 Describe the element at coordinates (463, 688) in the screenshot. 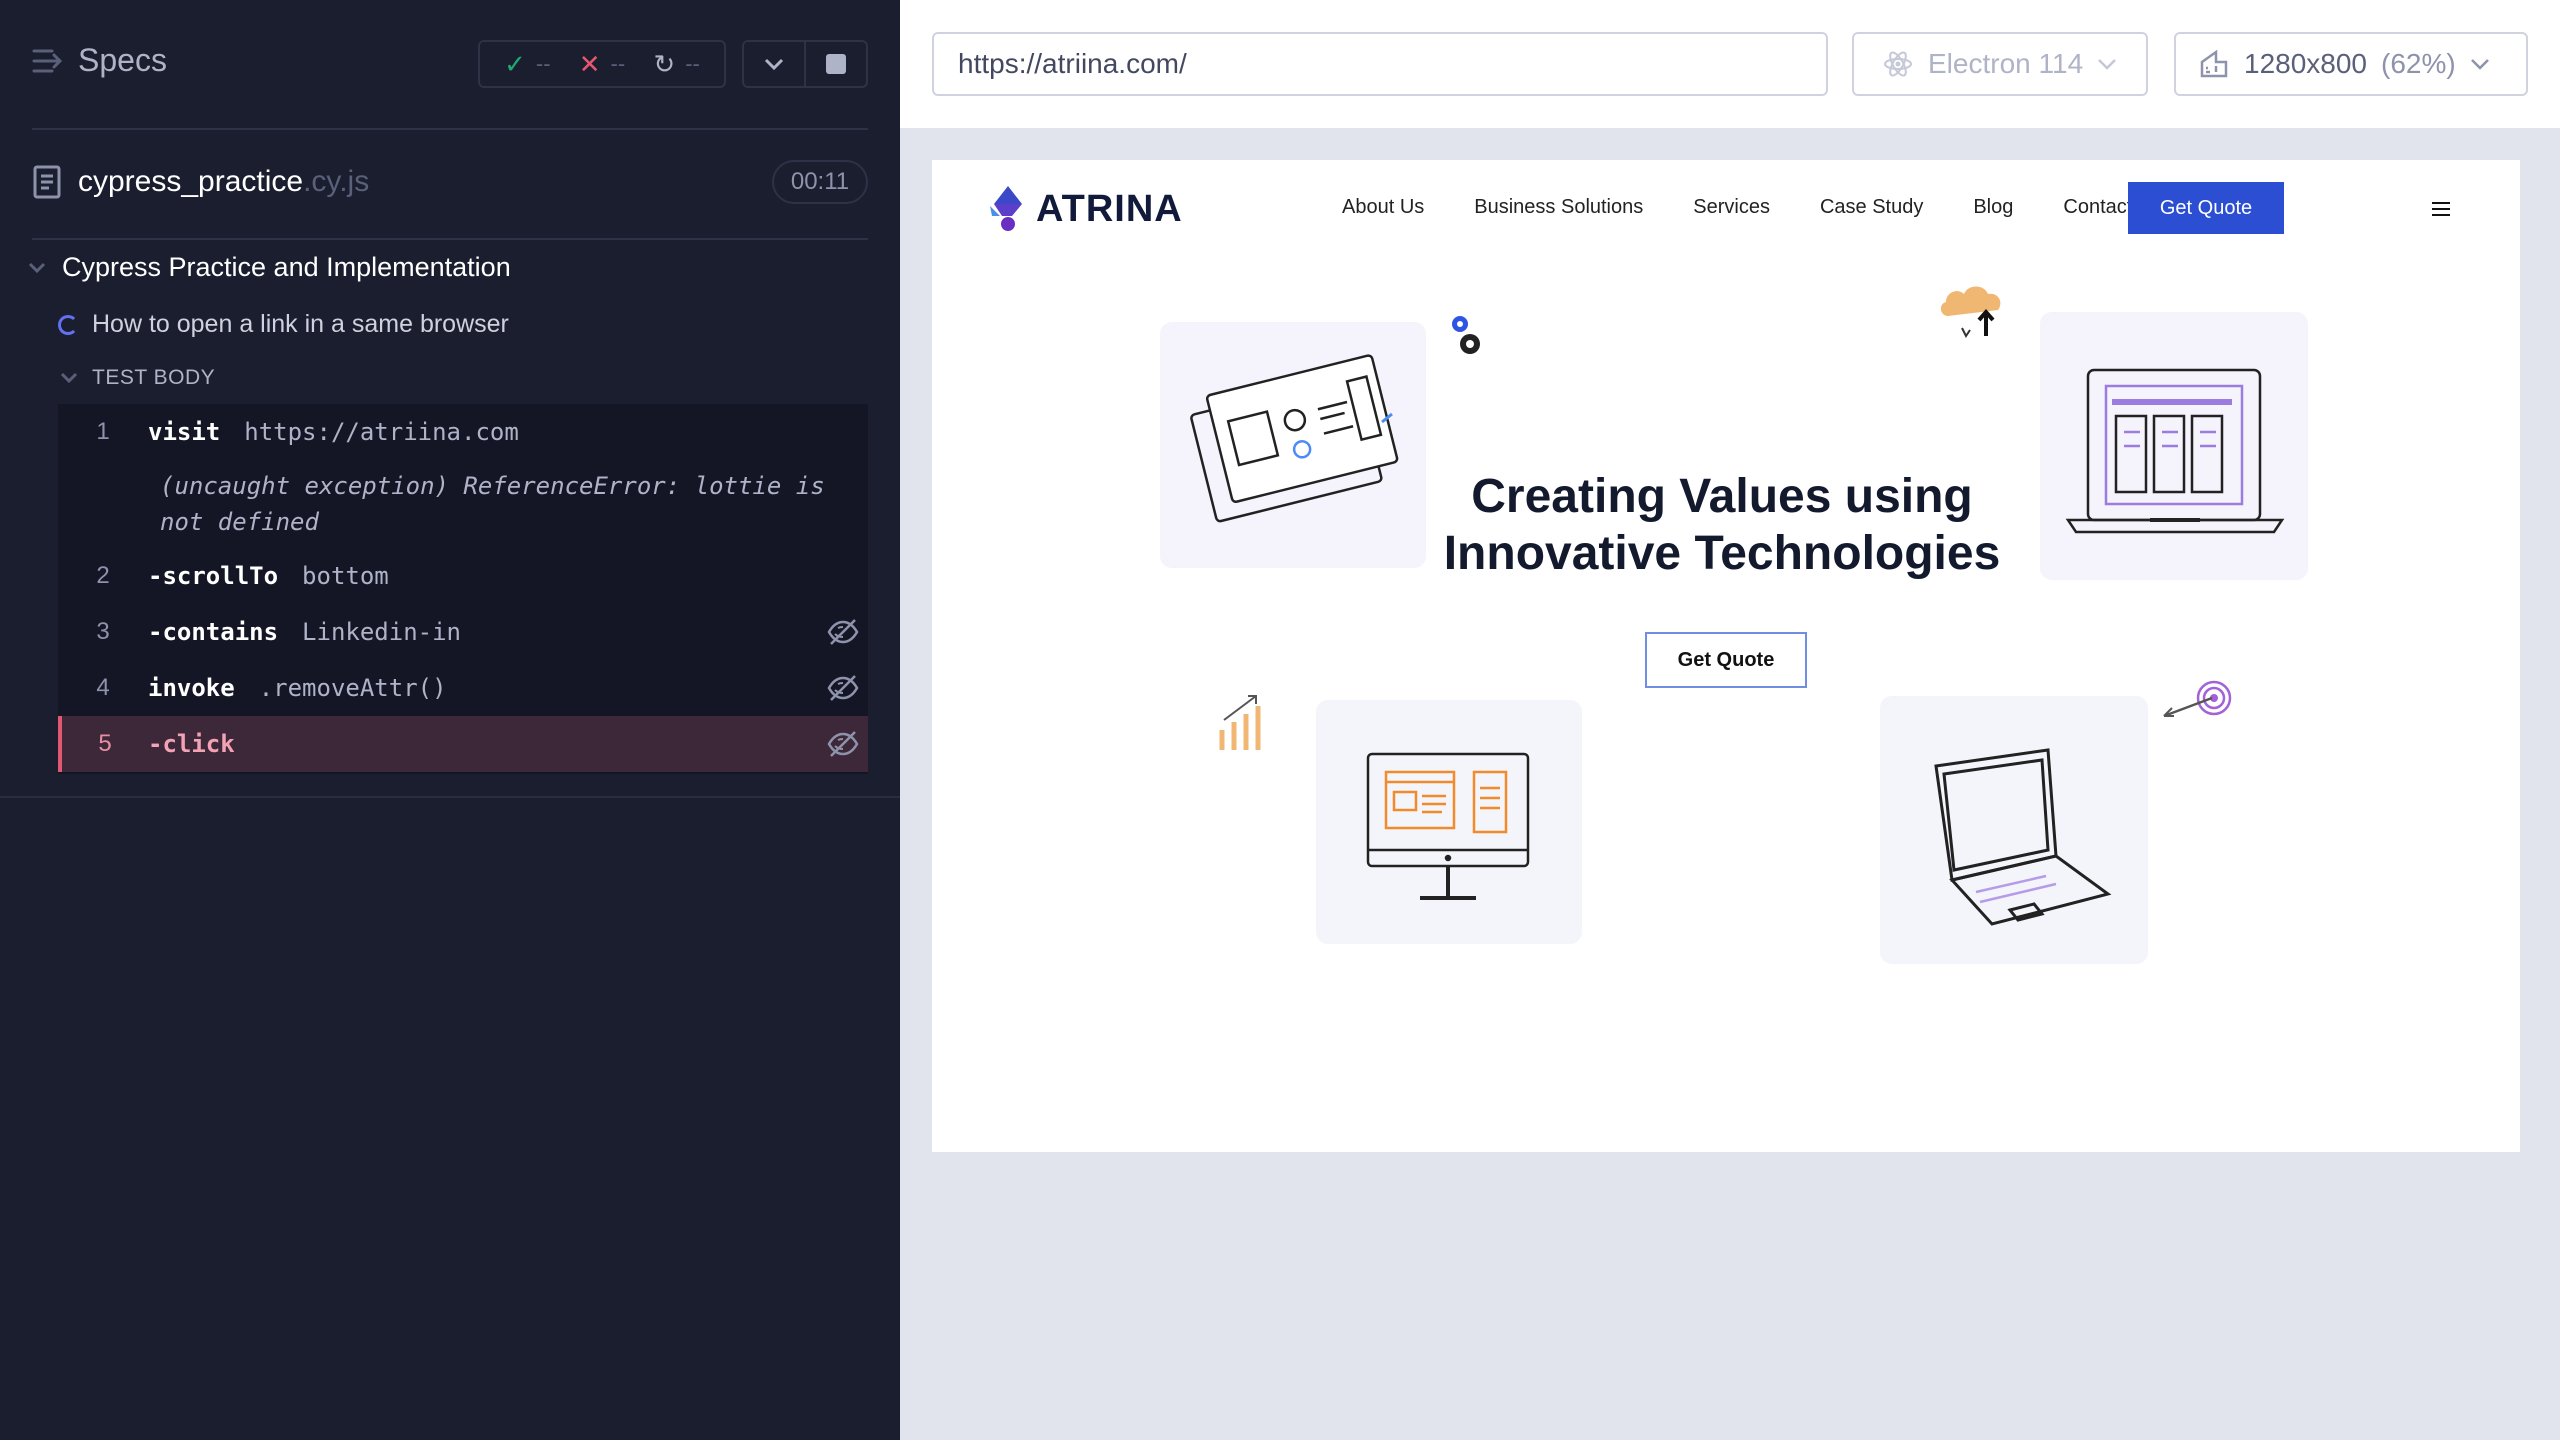

I see `command-row: 4 invoke .removeAttr()` at that location.